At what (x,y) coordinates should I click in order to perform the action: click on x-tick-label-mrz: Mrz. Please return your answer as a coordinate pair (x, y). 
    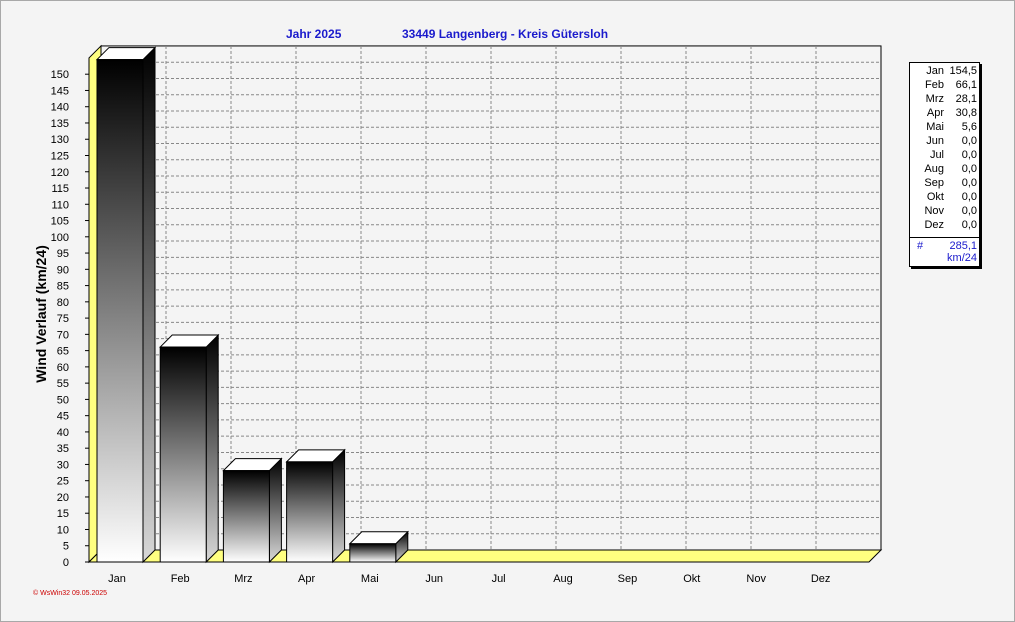
    Looking at the image, I should click on (243, 579).